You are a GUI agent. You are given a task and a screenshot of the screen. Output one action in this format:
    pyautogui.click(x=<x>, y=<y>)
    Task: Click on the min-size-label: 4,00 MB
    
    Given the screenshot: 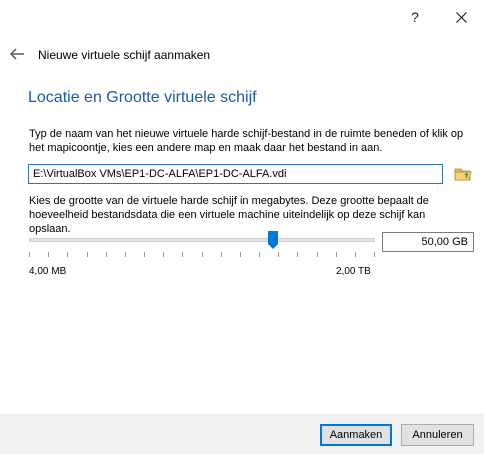 What is the action you would take?
    pyautogui.click(x=48, y=271)
    